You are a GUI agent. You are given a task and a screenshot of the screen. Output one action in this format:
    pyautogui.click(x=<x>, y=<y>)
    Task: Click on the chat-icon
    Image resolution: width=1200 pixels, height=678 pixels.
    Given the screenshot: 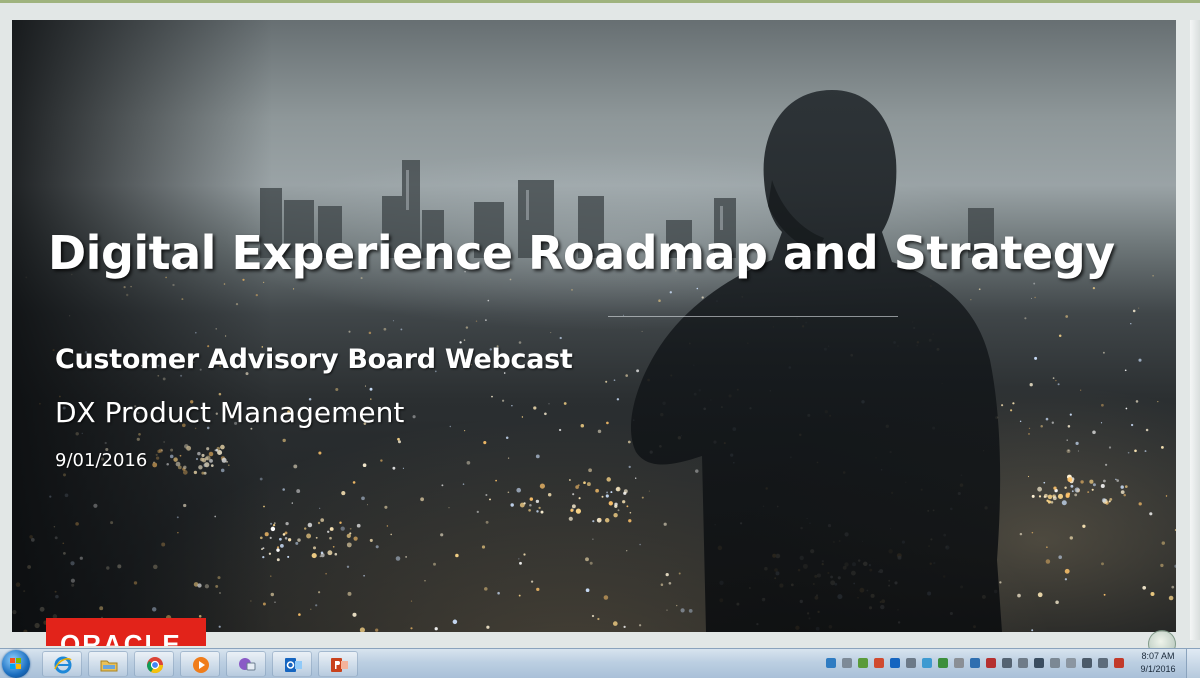 What is the action you would take?
    pyautogui.click(x=247, y=664)
    